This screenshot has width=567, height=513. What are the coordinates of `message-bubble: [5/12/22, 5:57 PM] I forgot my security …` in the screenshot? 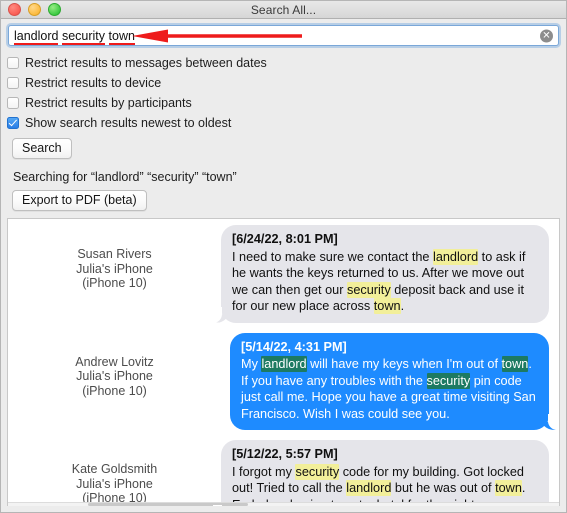 It's located at (381, 473).